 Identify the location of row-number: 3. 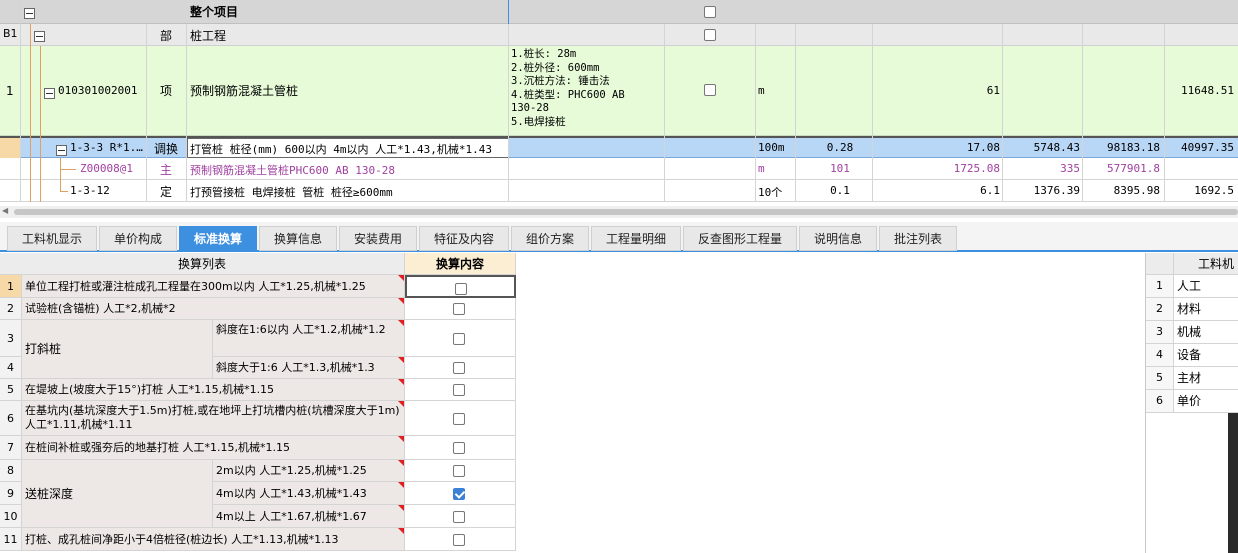
(11, 338).